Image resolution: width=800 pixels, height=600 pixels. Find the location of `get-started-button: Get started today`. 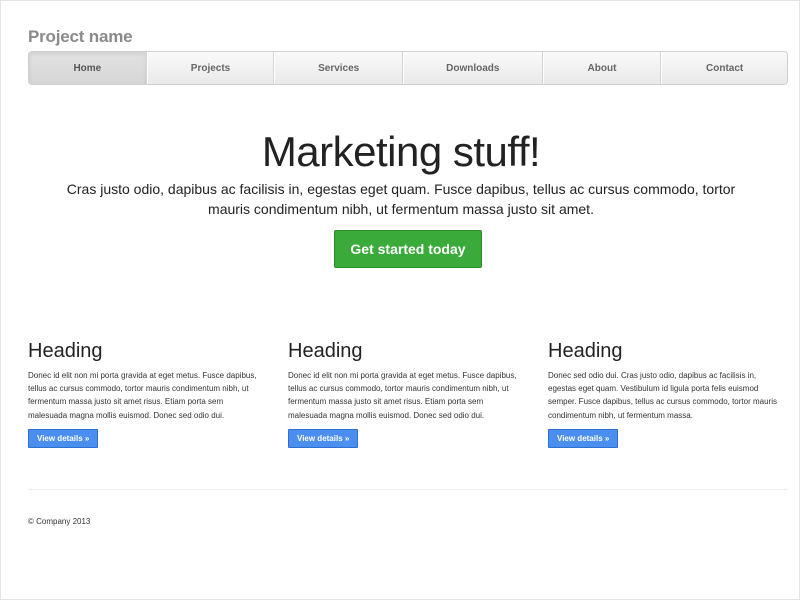

get-started-button: Get started today is located at coordinates (408, 249).